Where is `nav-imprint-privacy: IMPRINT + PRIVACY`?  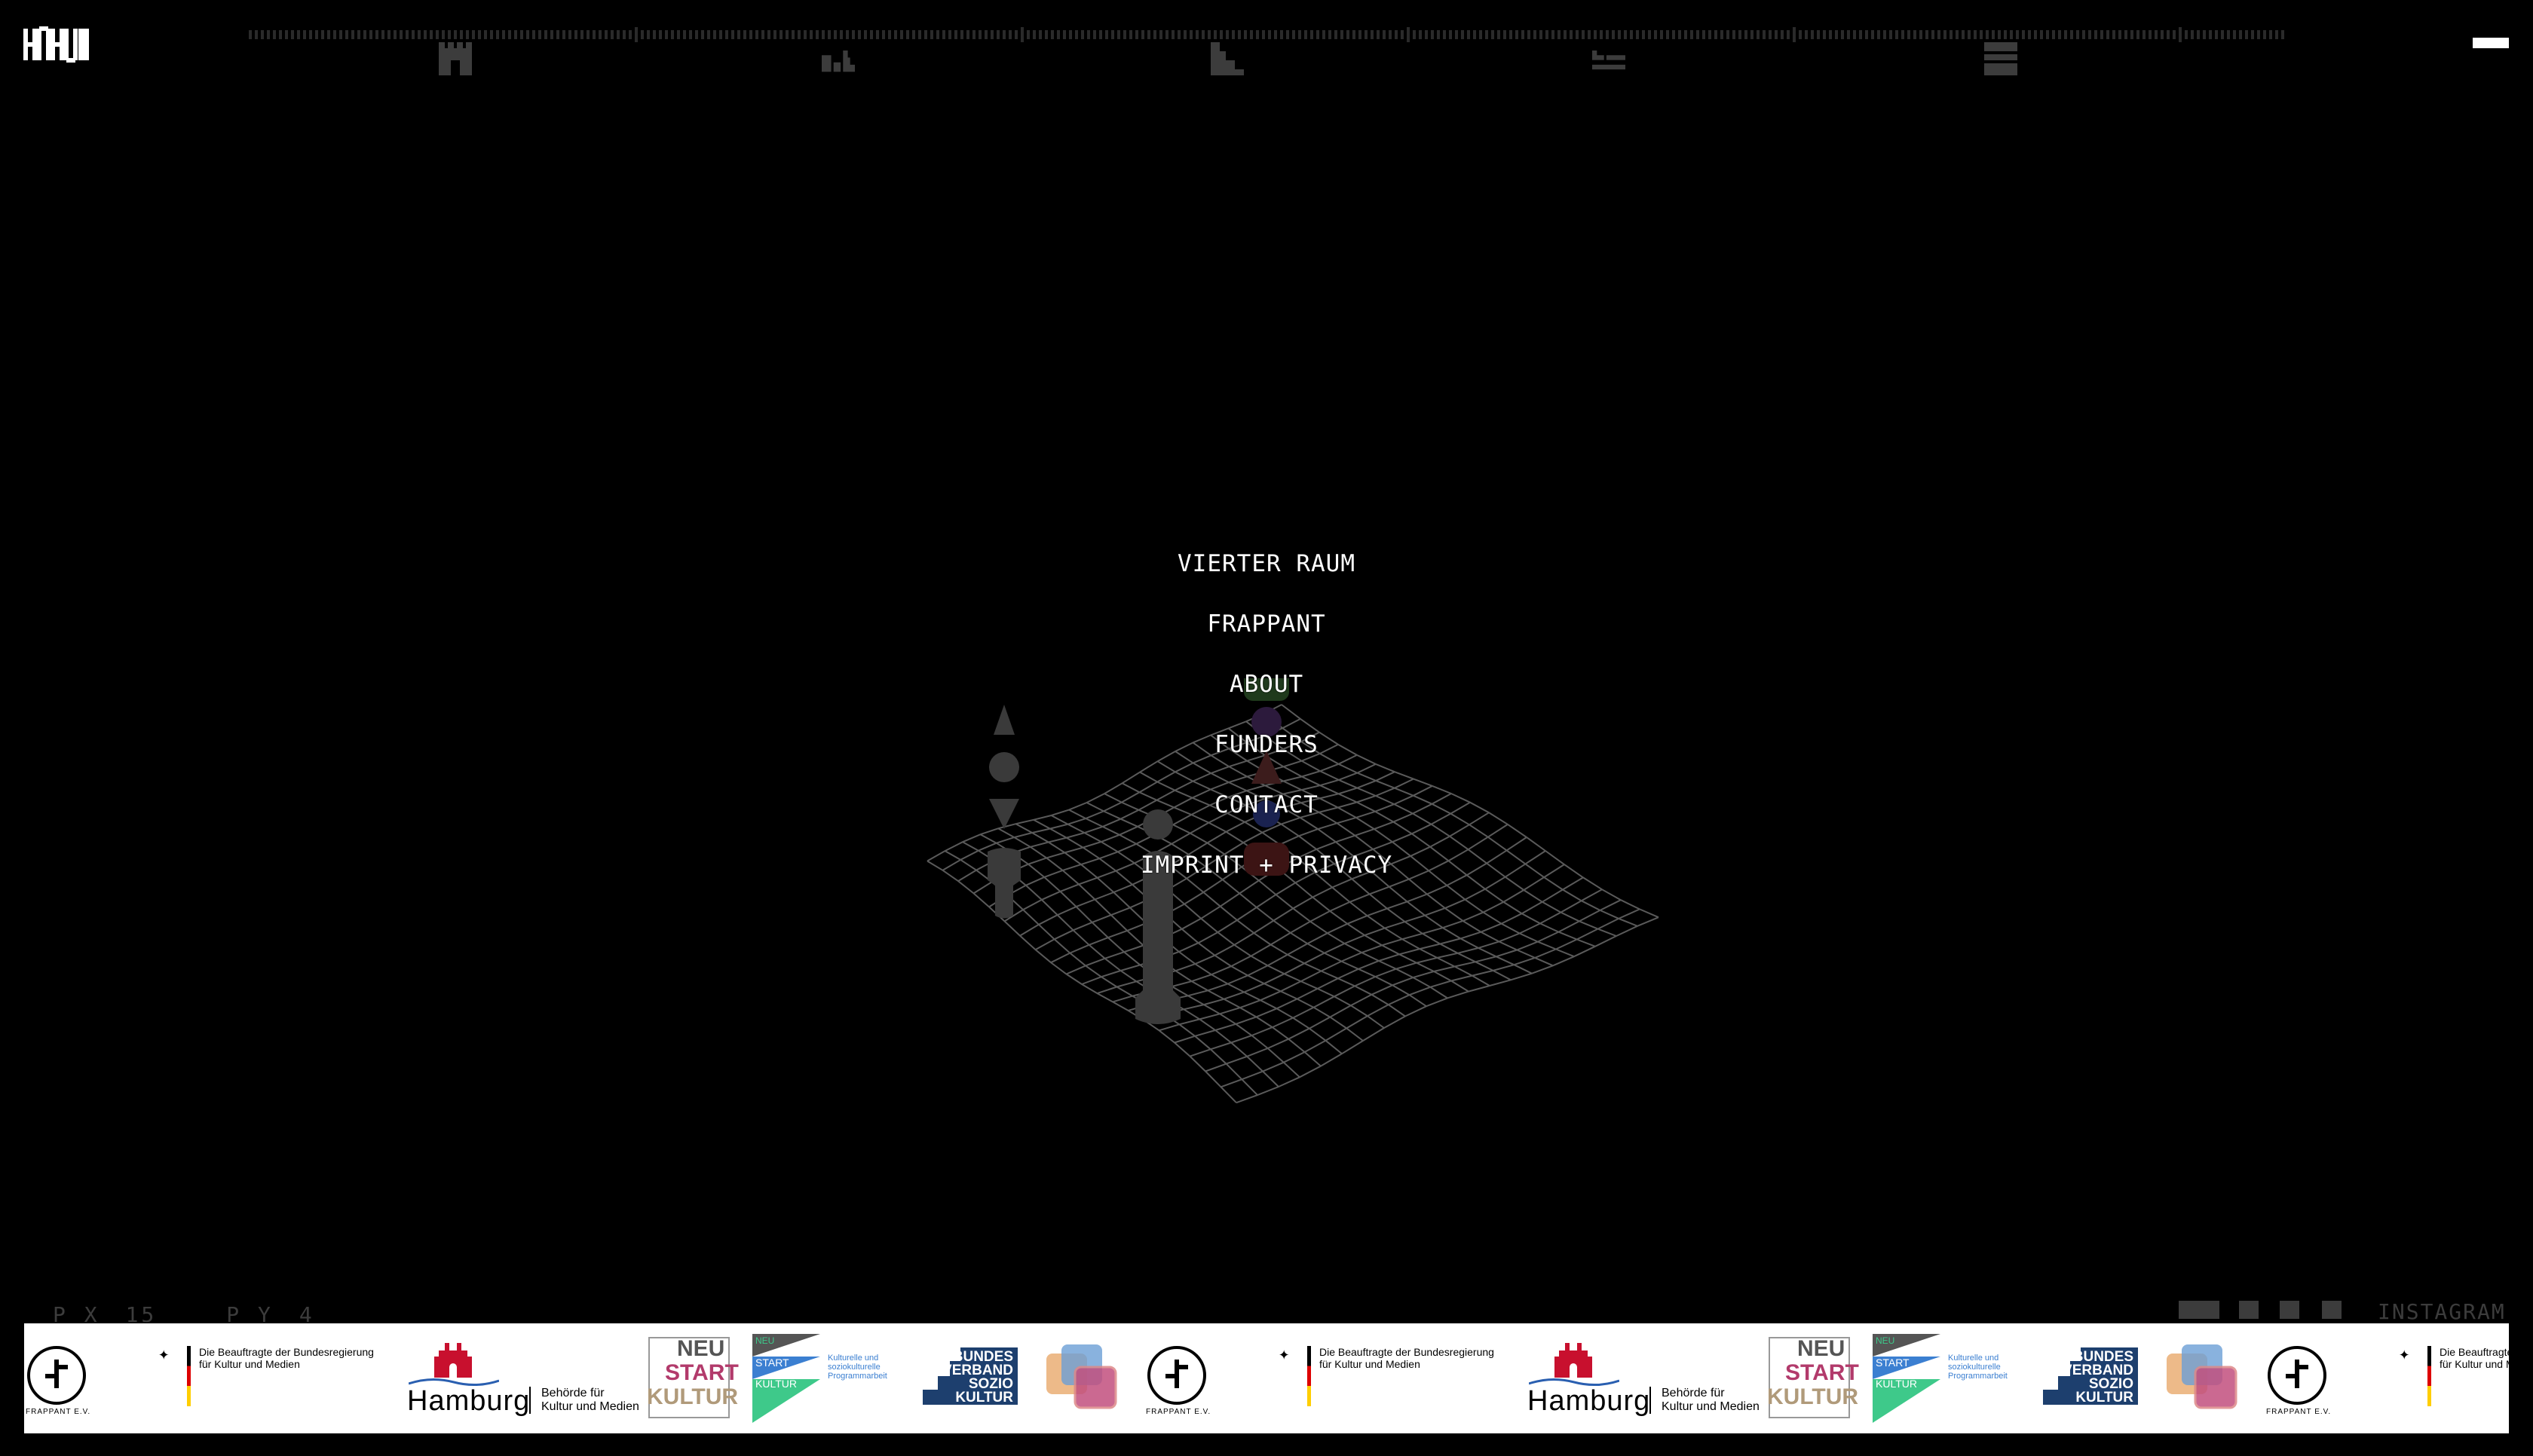 nav-imprint-privacy: IMPRINT + PRIVACY is located at coordinates (1266, 865).